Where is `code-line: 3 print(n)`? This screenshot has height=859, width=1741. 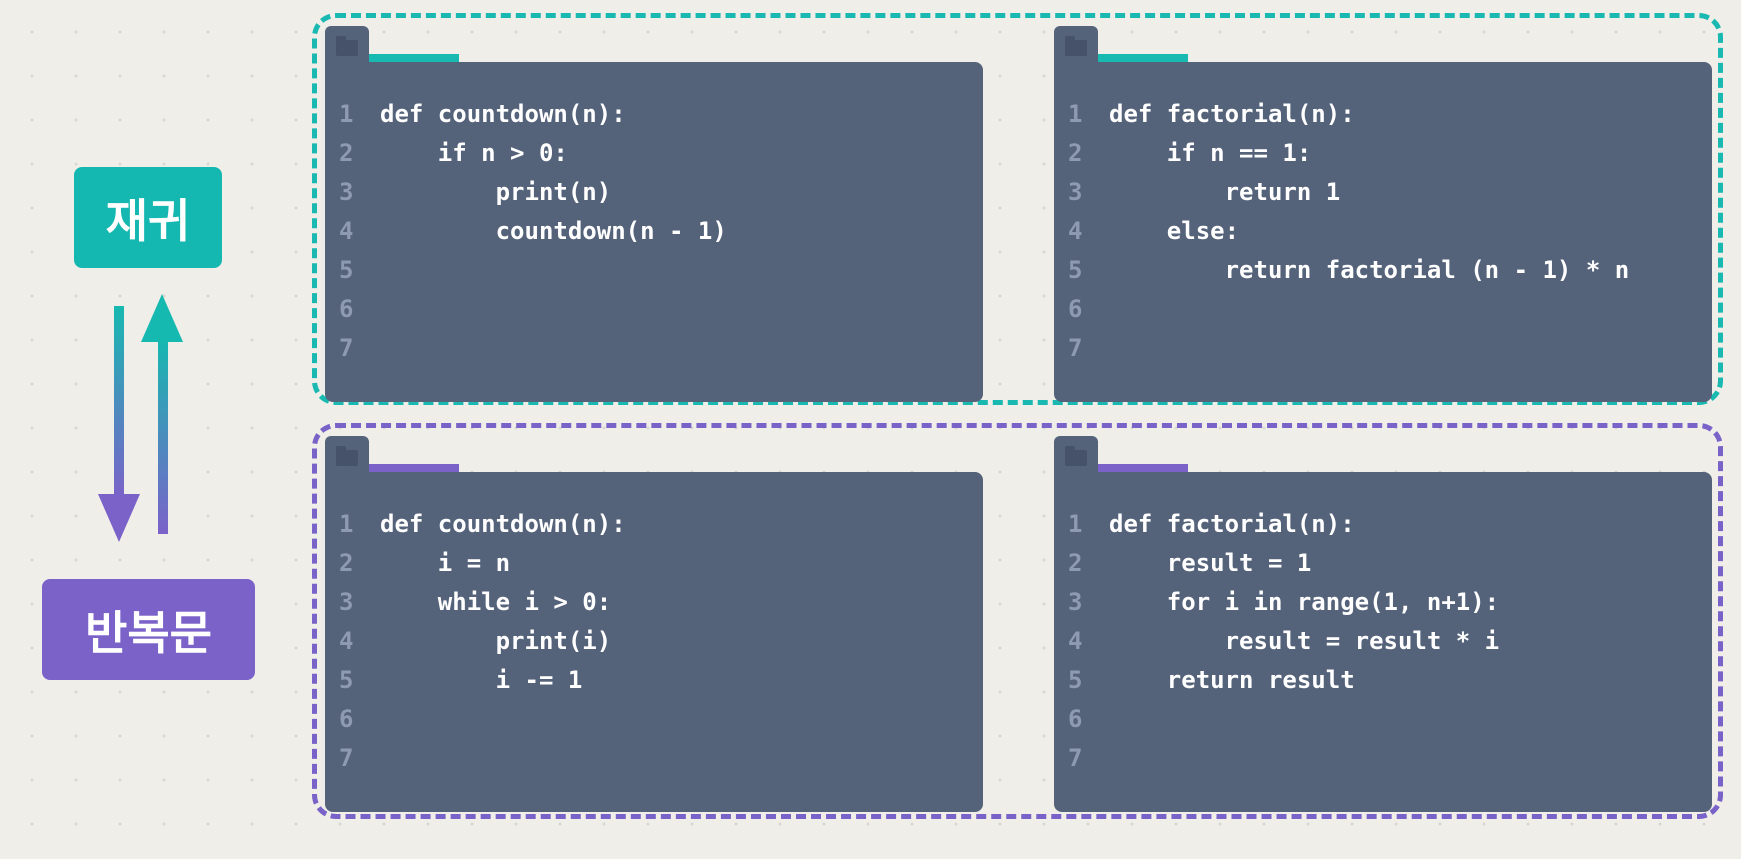 code-line: 3 print(n) is located at coordinates (654, 192).